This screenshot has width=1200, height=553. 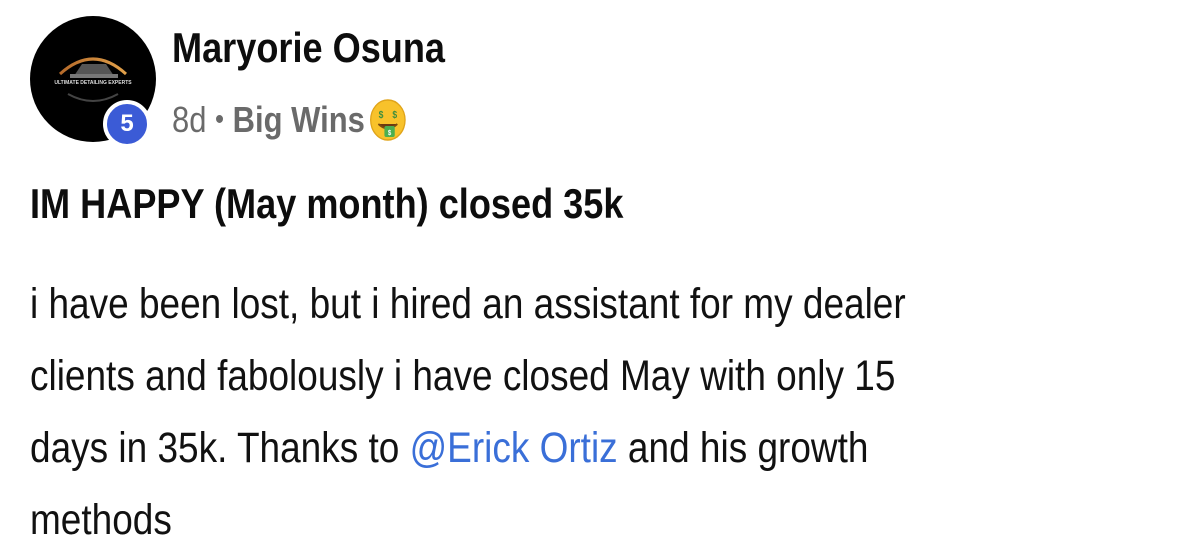 What do you see at coordinates (220, 448) in the screenshot?
I see `post-body-text: days in 35k. Thanks to` at bounding box center [220, 448].